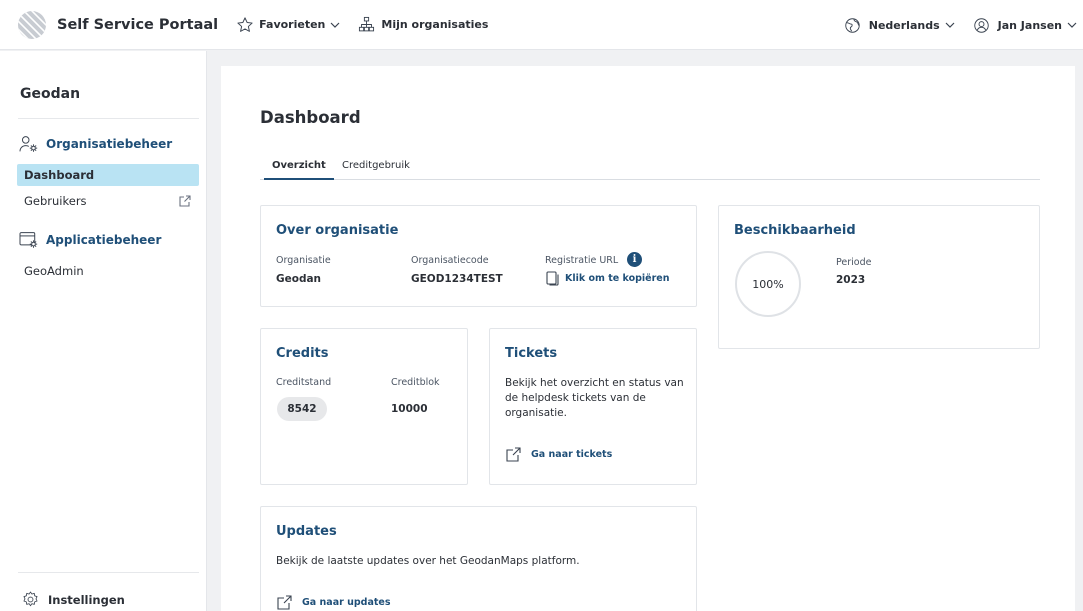  I want to click on sidebar-item-label: Dashboard, so click(59, 175).